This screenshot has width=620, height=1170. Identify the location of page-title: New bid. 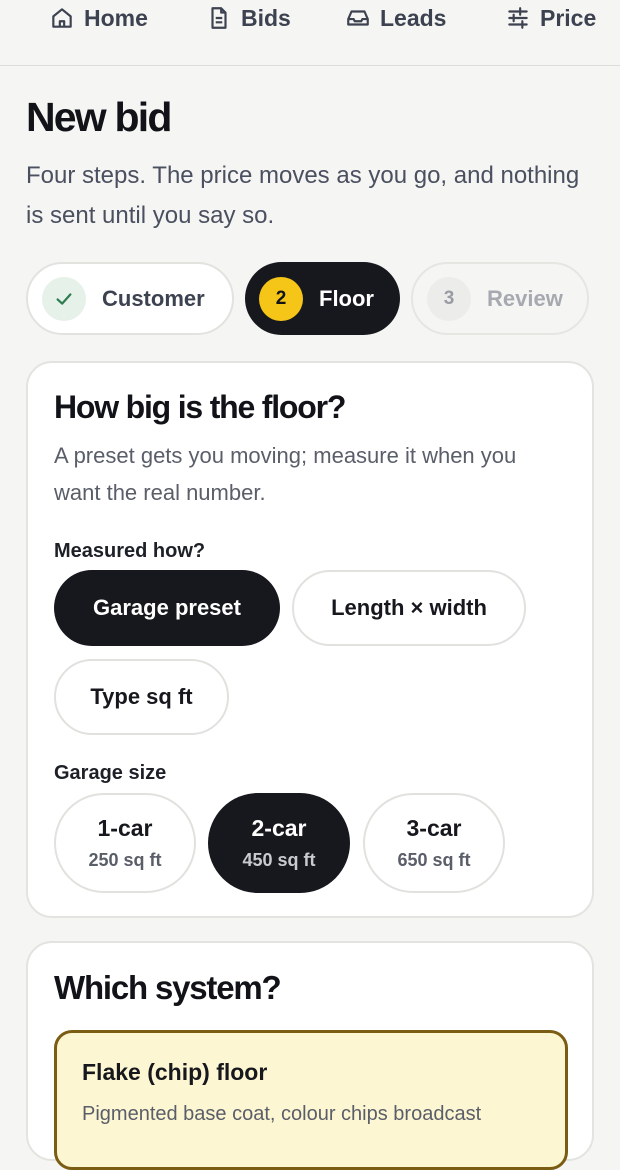
(99, 117).